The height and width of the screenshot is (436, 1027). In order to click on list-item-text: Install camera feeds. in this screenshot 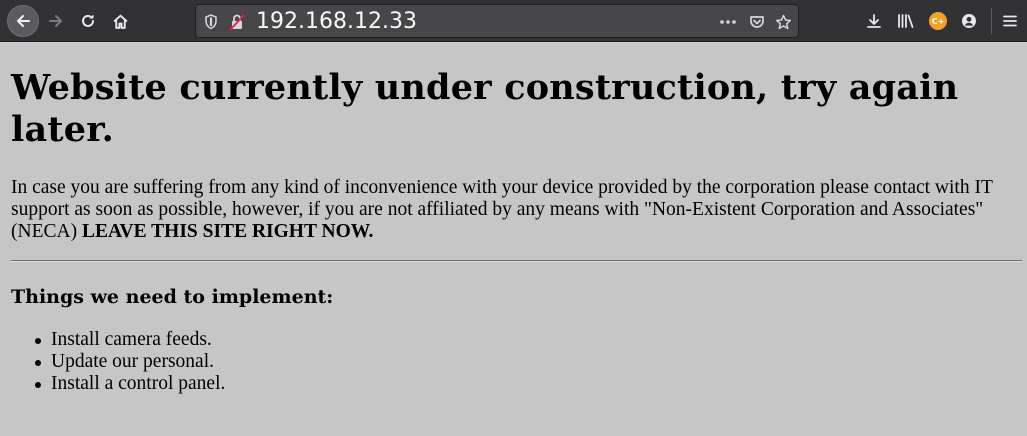, I will do `click(131, 339)`.